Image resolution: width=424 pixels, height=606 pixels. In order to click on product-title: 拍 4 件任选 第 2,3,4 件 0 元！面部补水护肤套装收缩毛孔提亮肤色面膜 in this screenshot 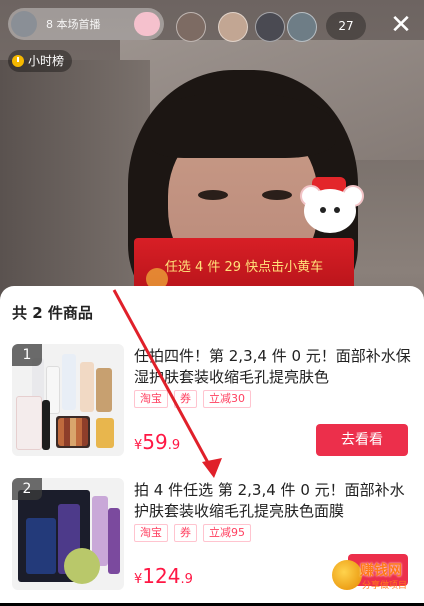, I will do `click(273, 501)`.